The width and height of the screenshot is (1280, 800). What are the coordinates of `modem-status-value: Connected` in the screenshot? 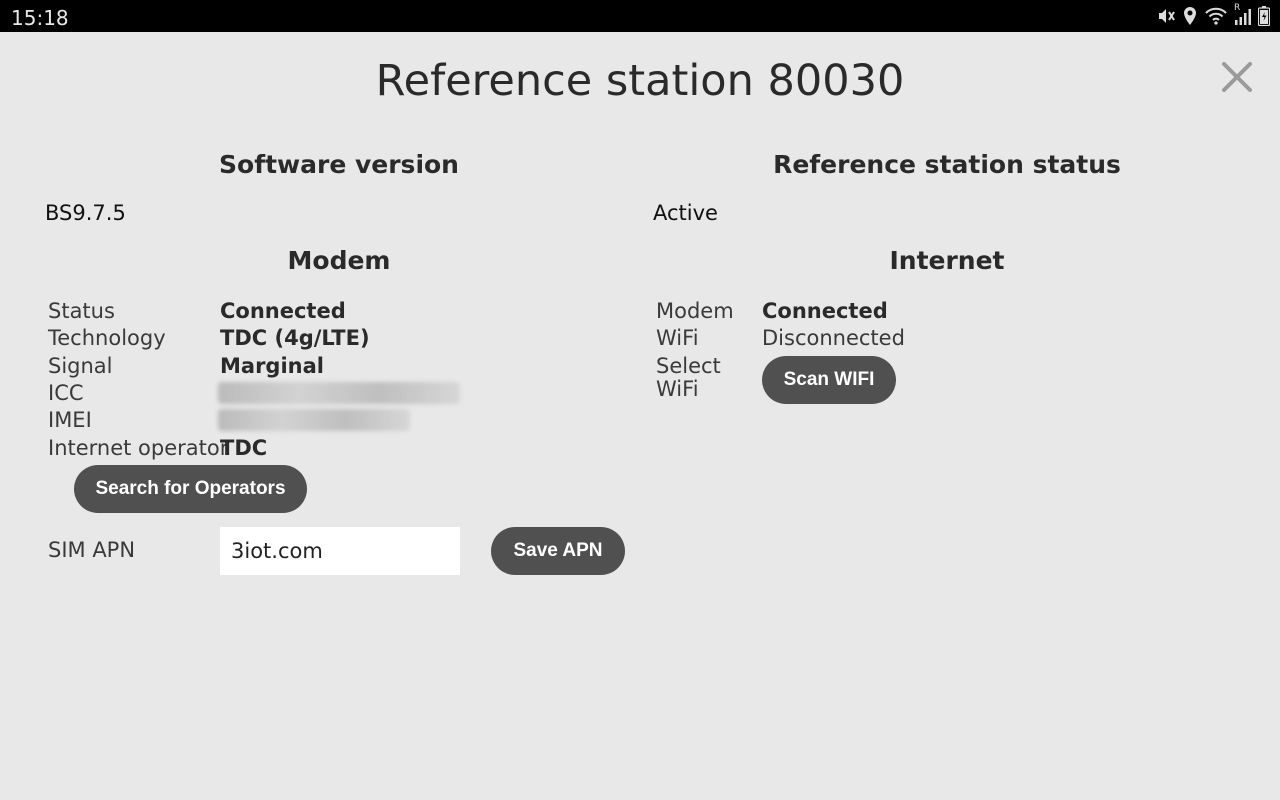 It's located at (283, 311).